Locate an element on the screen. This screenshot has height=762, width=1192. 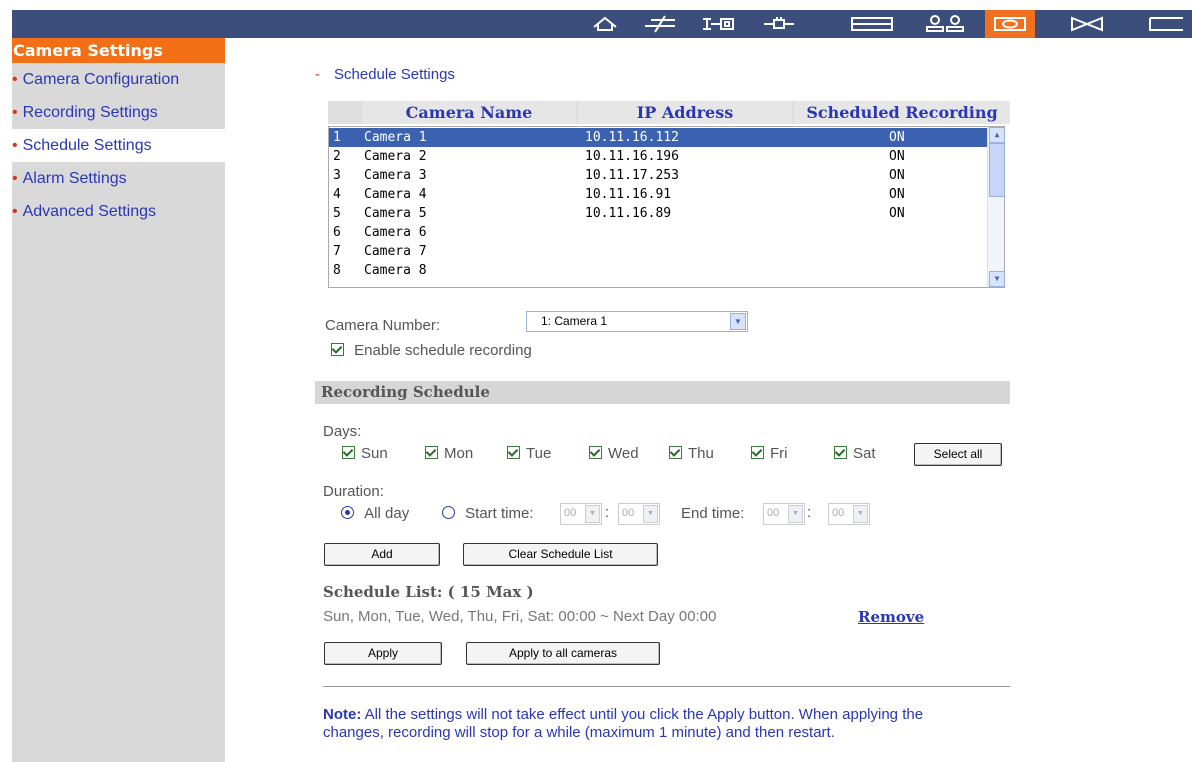
clear-schedule-list-button: Clear Schedule List is located at coordinates (560, 554).